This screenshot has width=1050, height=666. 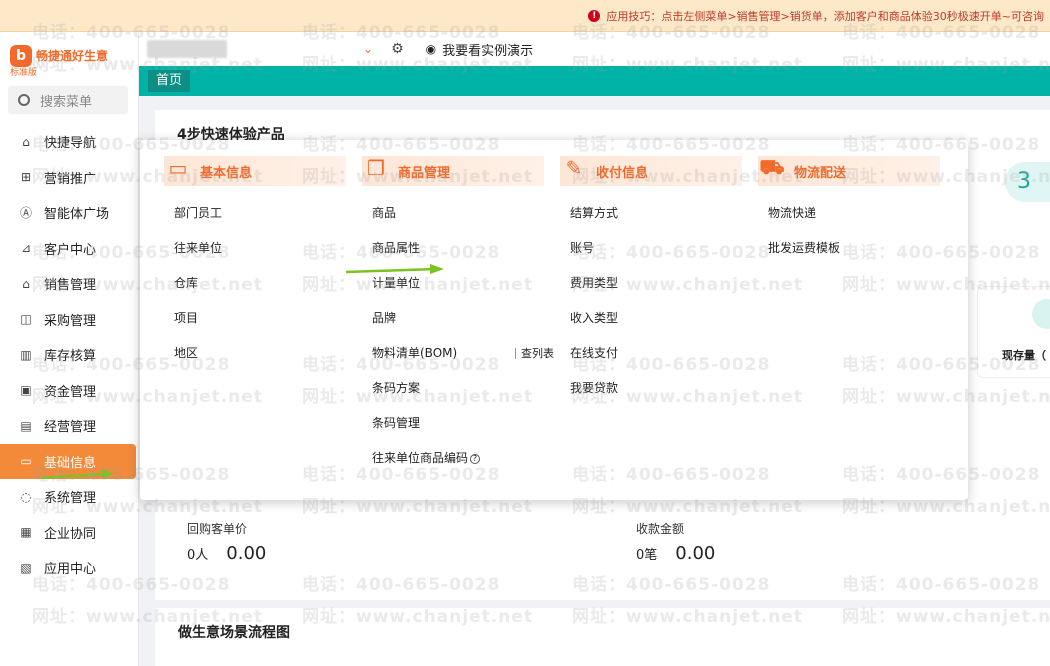 What do you see at coordinates (651, 213) in the screenshot?
I see `menu-item: 结算方式` at bounding box center [651, 213].